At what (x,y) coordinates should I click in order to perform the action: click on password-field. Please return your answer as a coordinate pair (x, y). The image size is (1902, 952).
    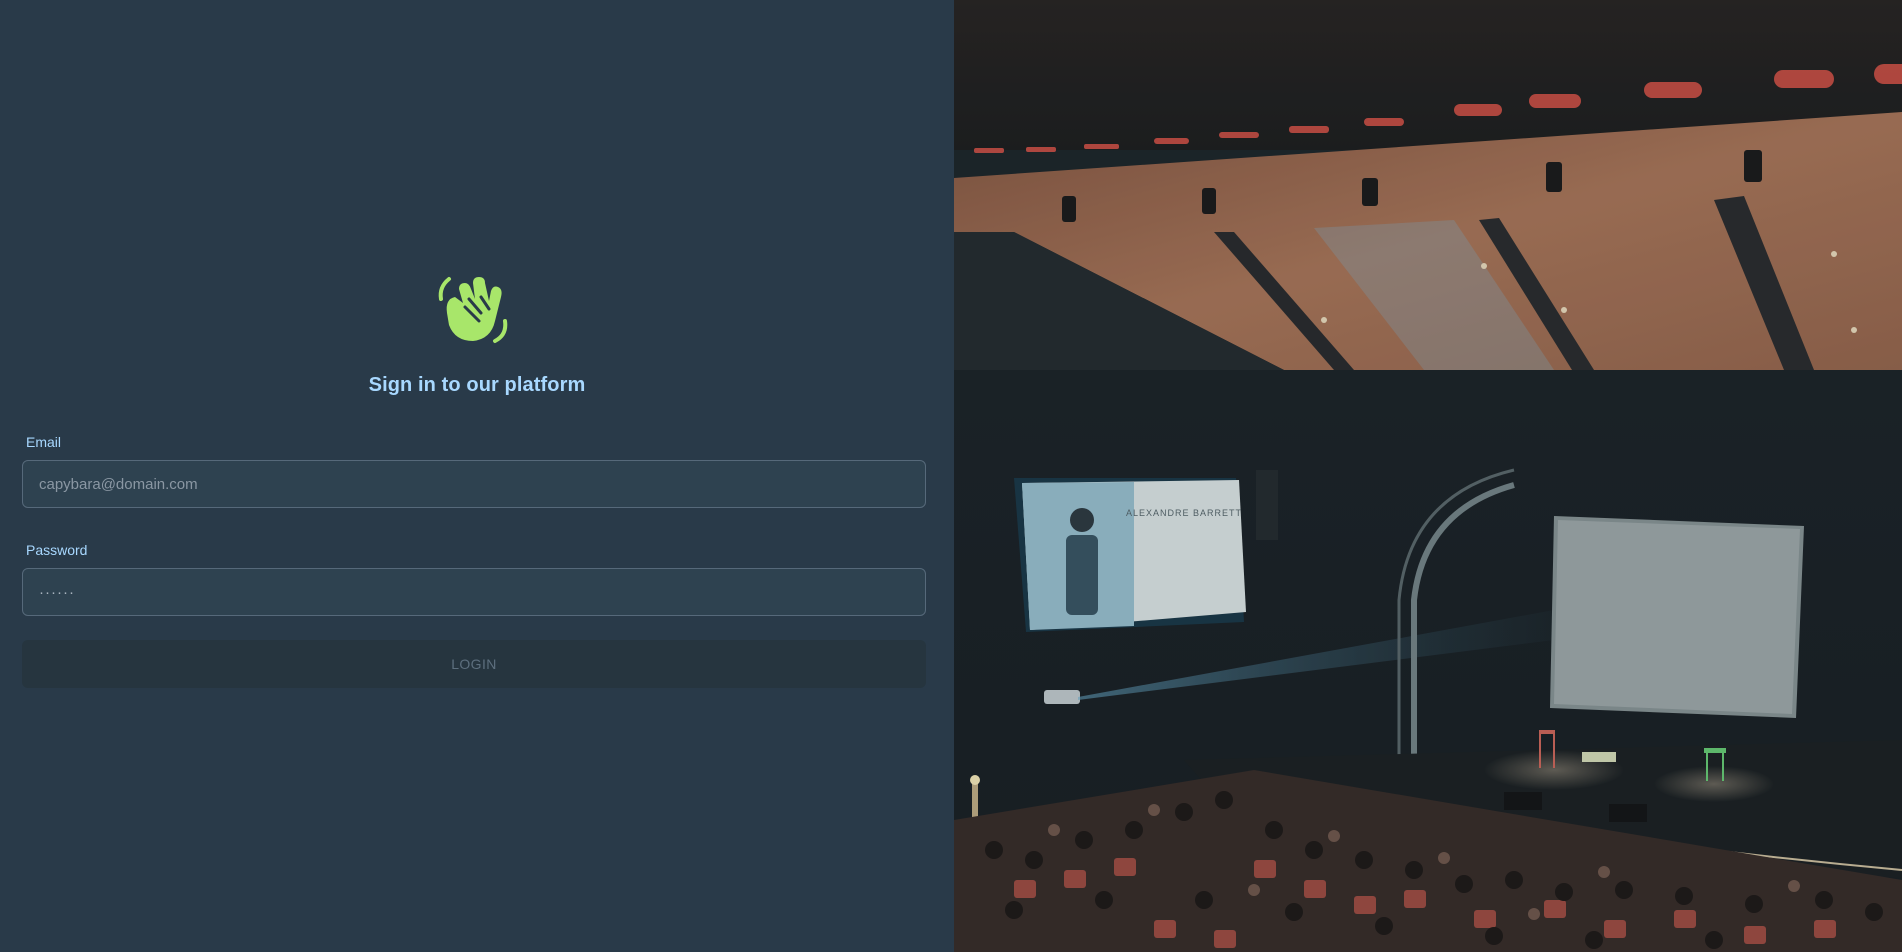
    Looking at the image, I should click on (474, 592).